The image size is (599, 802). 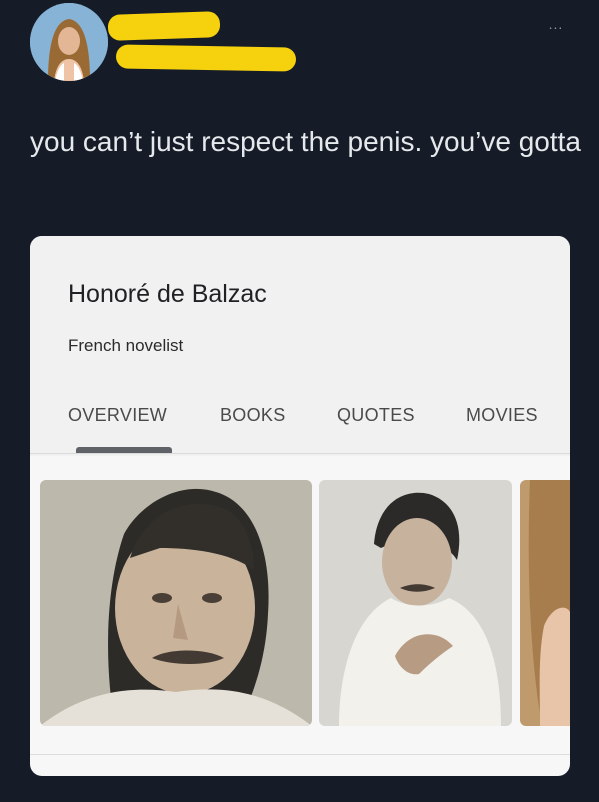 What do you see at coordinates (117, 415) in the screenshot?
I see `tab-overview: OVERVIEW` at bounding box center [117, 415].